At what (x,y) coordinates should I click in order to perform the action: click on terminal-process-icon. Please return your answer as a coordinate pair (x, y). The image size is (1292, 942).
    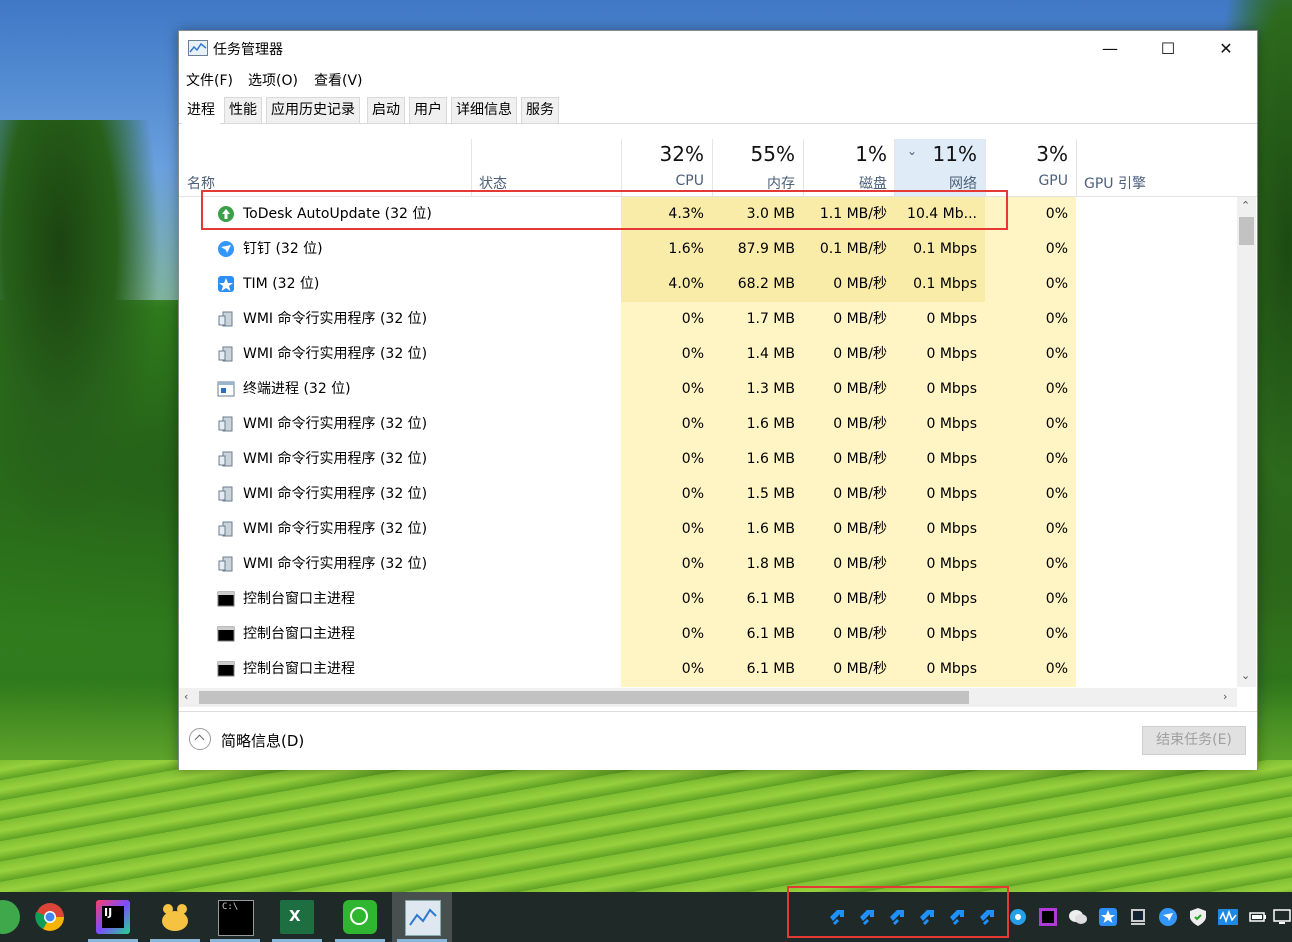
    Looking at the image, I should click on (226, 389).